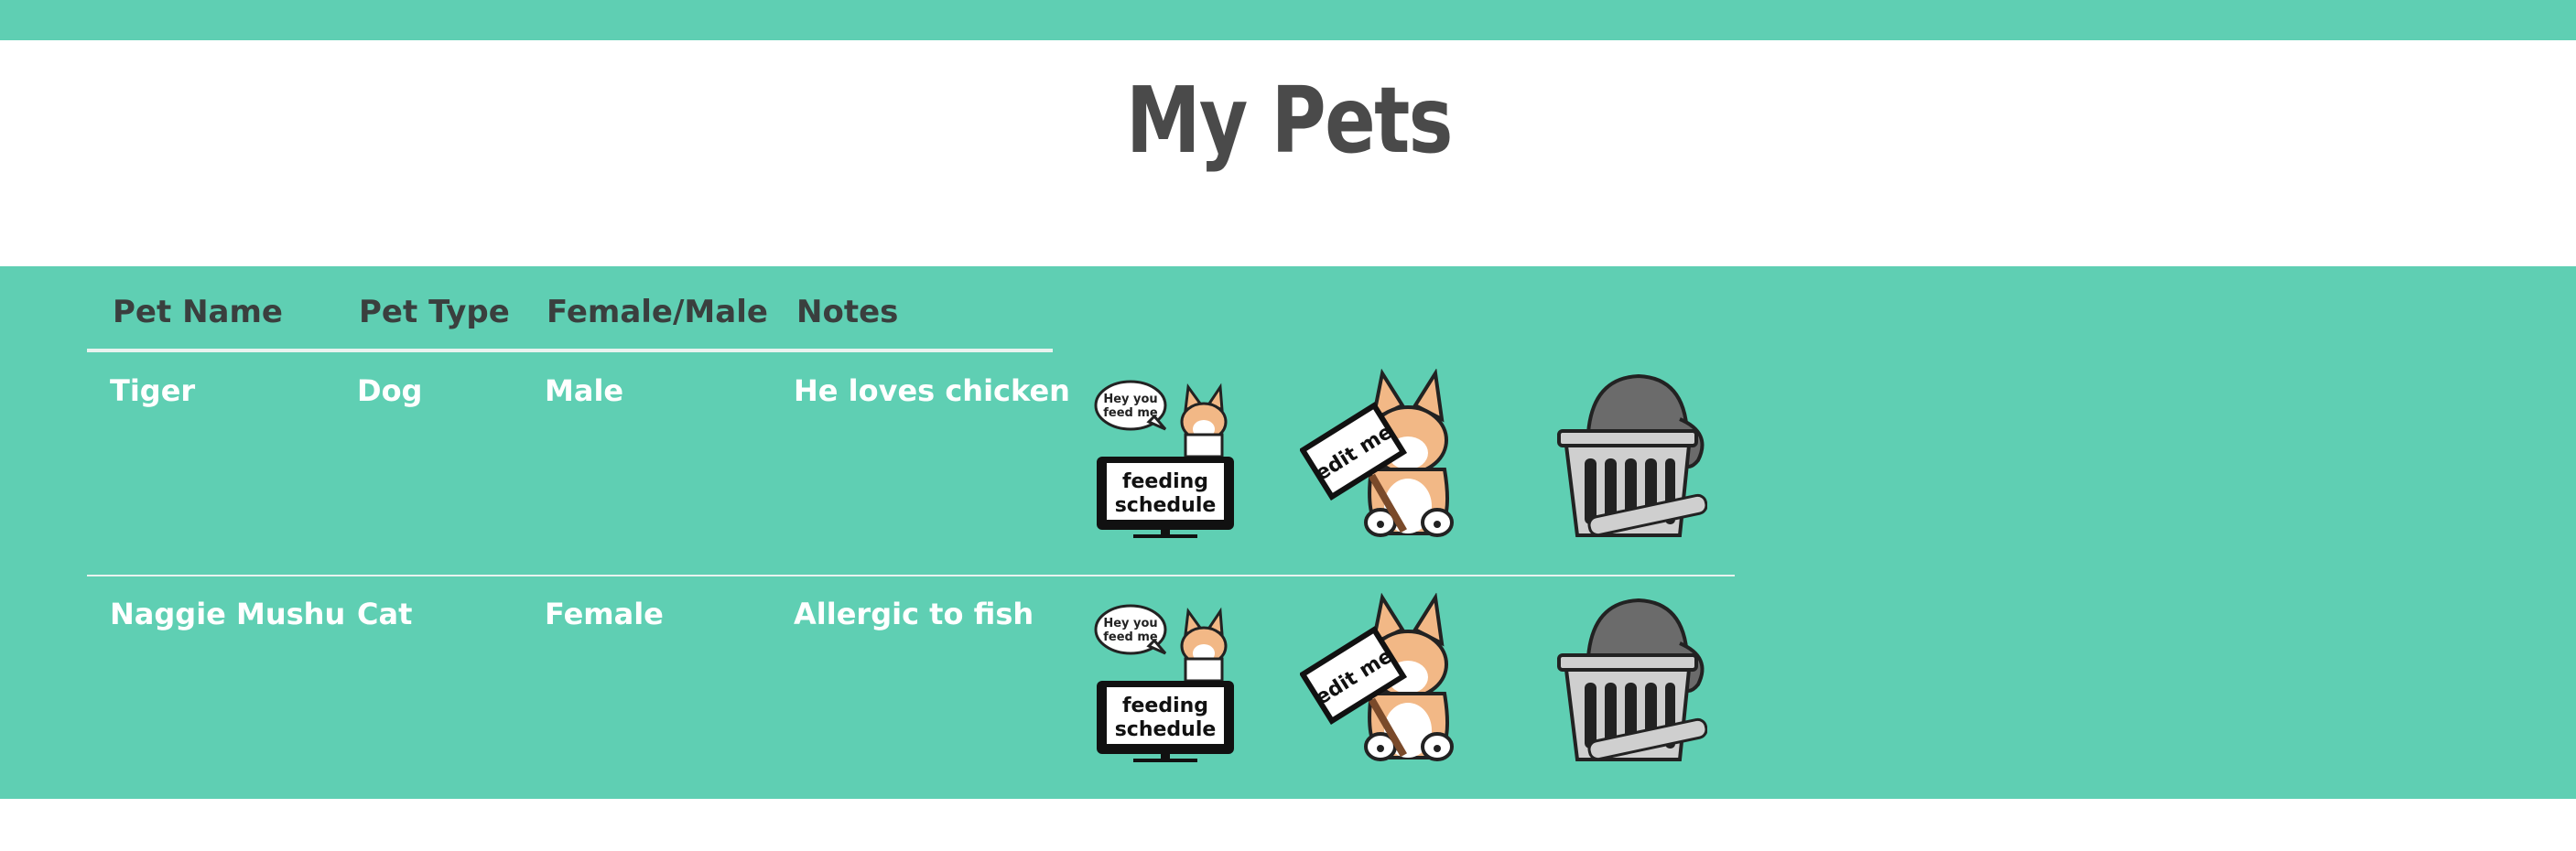 The height and width of the screenshot is (851, 2576). I want to click on header-female-male: Female/Male, so click(658, 312).